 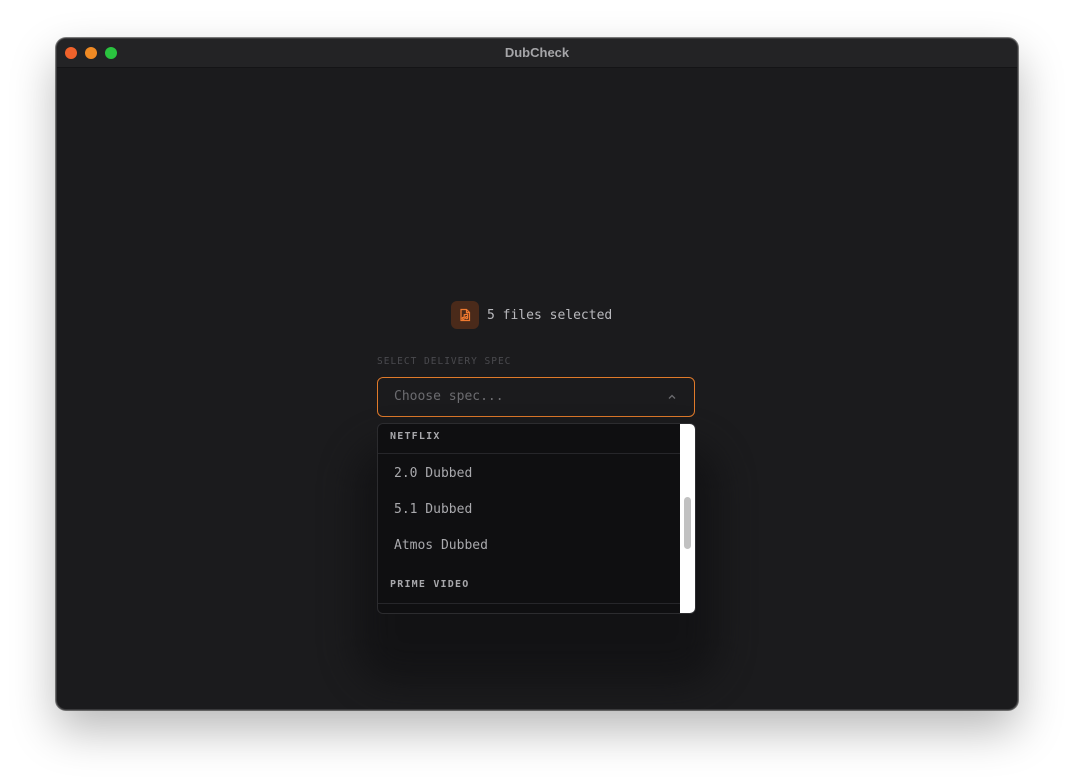 I want to click on delivery-spec-label: SELECT DELIVERY SPEC, so click(x=444, y=361).